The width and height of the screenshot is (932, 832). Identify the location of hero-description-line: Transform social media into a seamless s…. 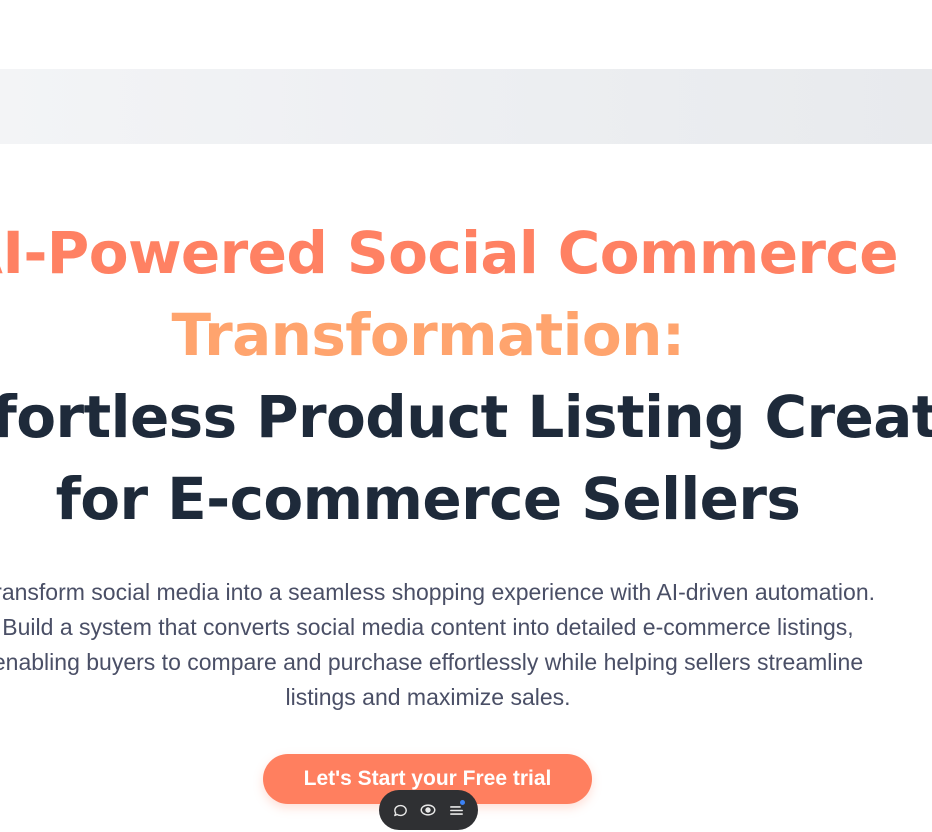
(438, 592).